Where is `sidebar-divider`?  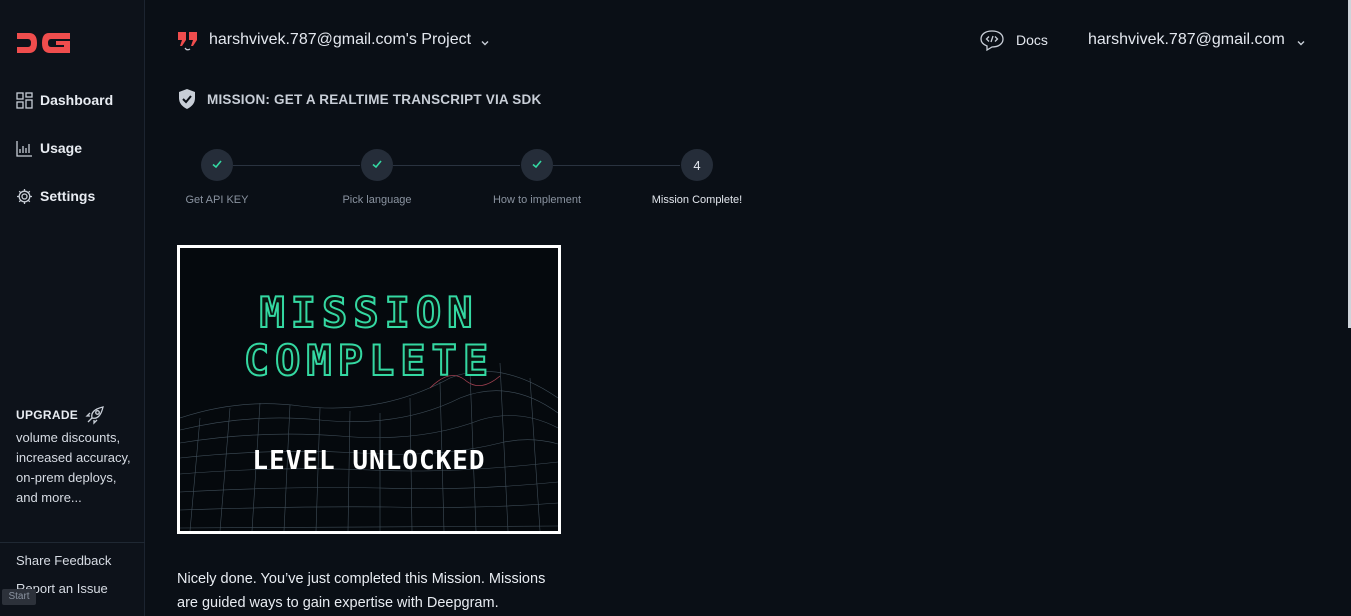
sidebar-divider is located at coordinates (72, 542).